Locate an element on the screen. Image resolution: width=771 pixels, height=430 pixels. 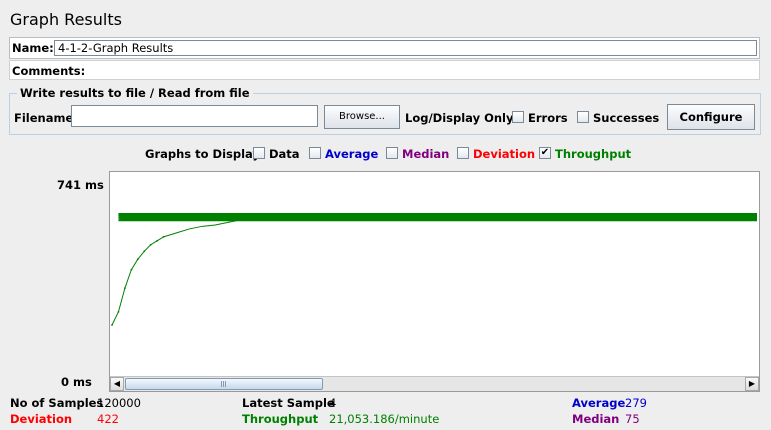
scroll-left-arrow-icon: ◀ is located at coordinates (117, 384).